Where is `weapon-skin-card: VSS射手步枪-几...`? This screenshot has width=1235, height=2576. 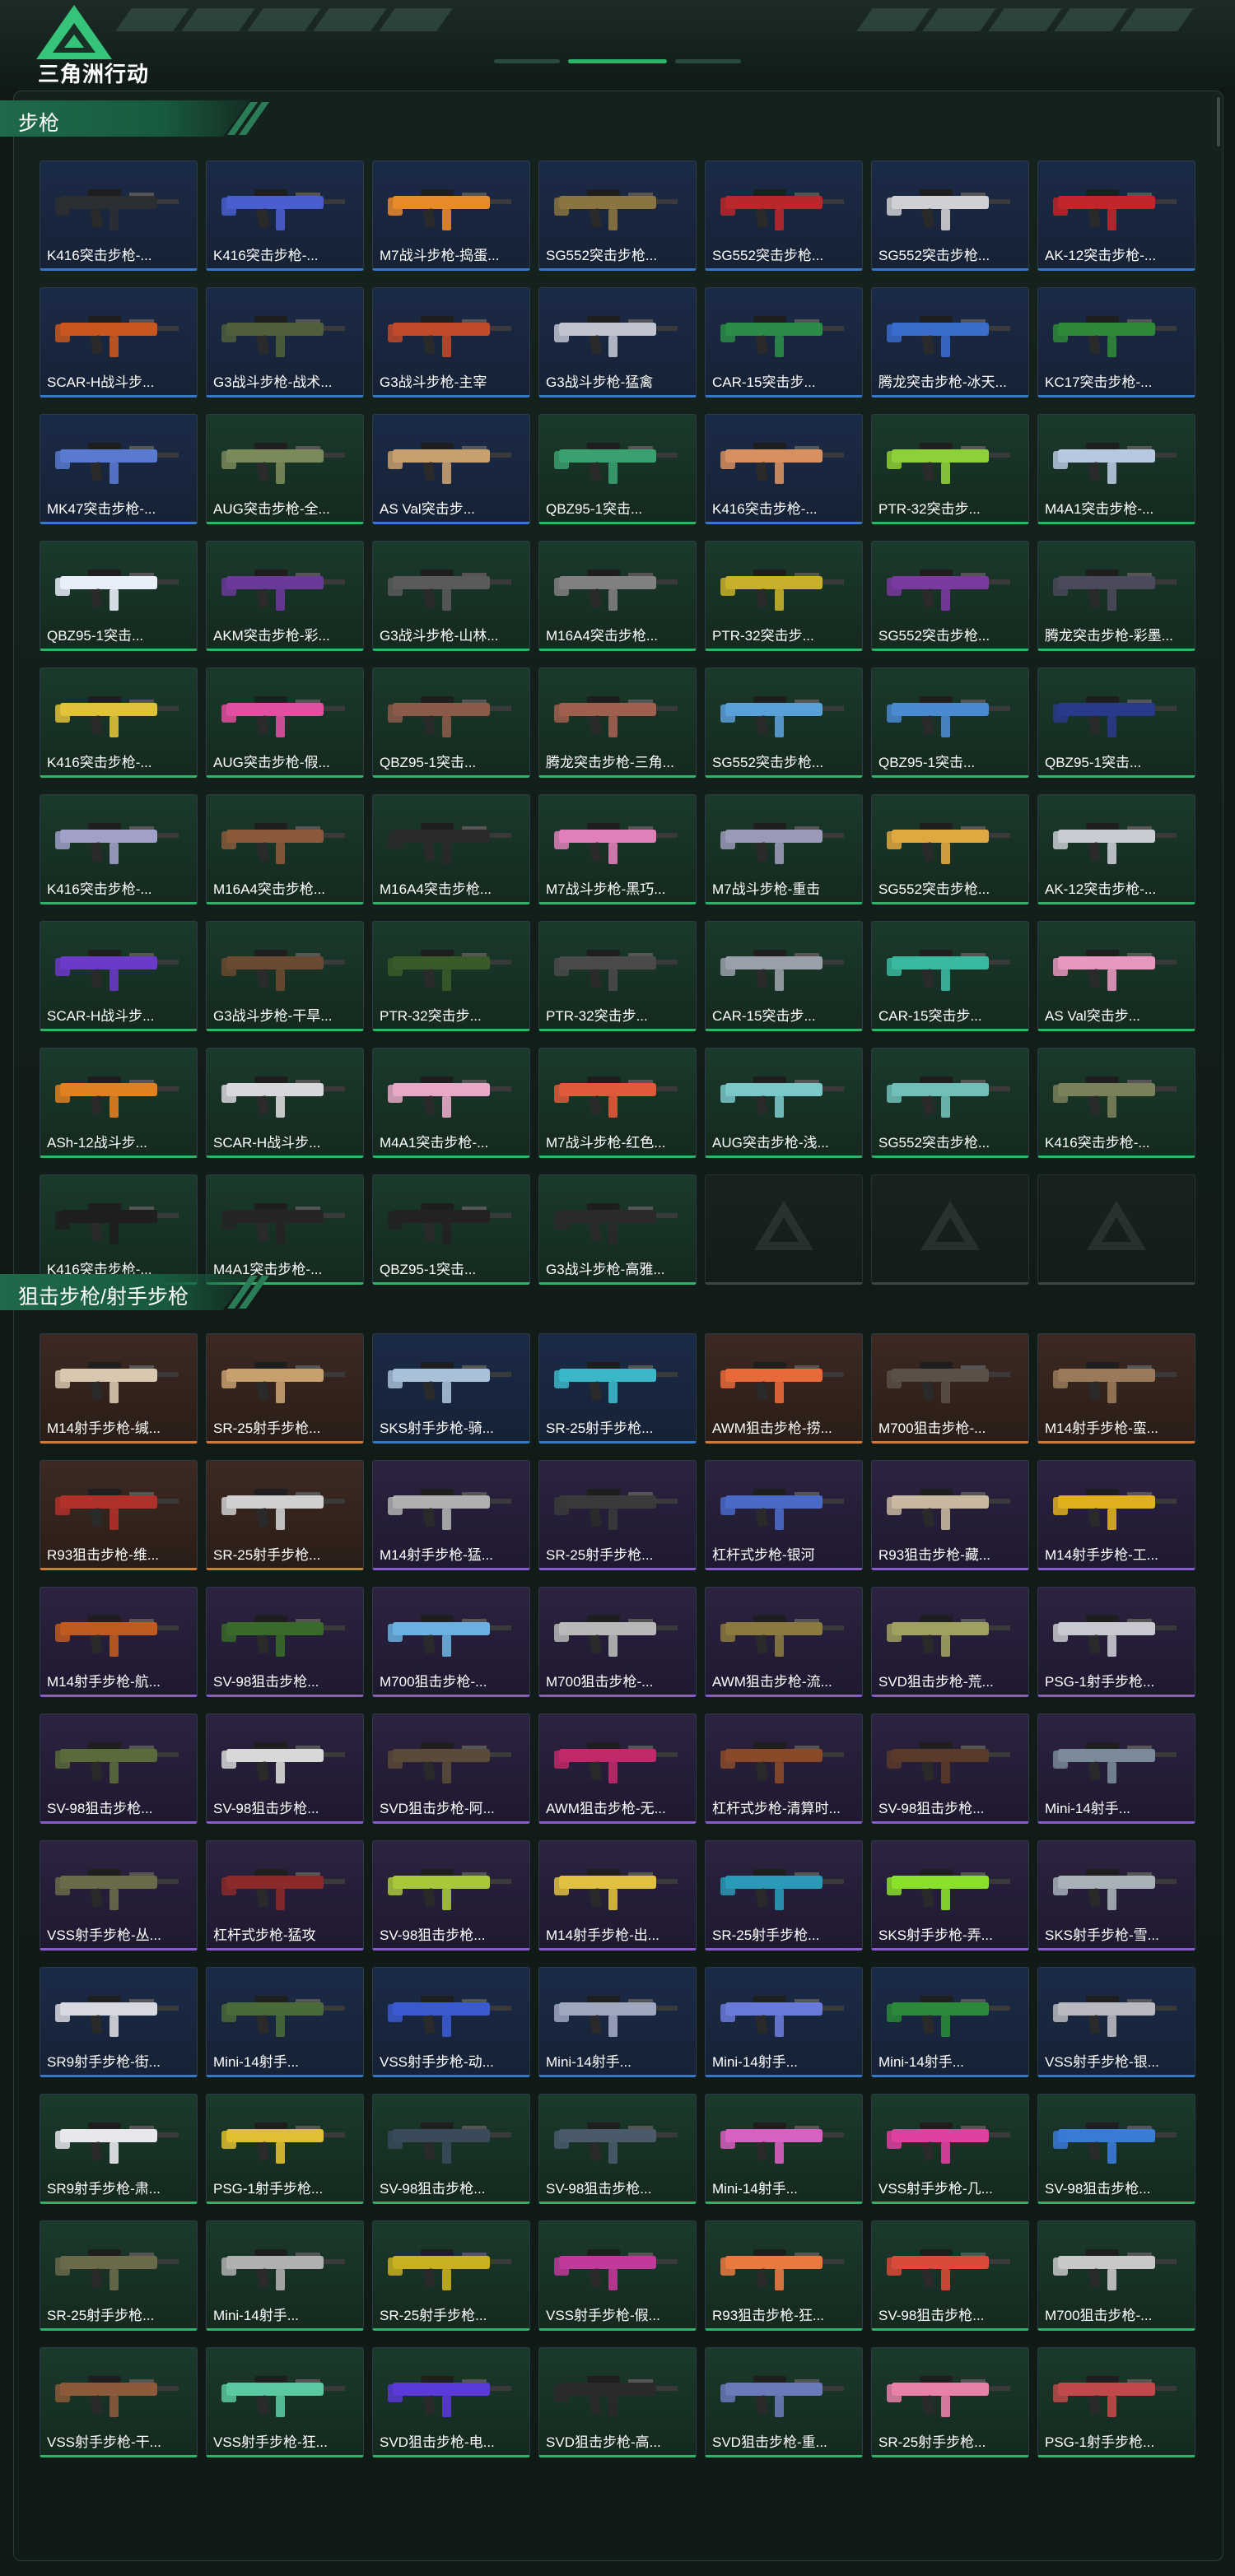
weapon-skin-card: VSS射手步枪-几... is located at coordinates (950, 2149).